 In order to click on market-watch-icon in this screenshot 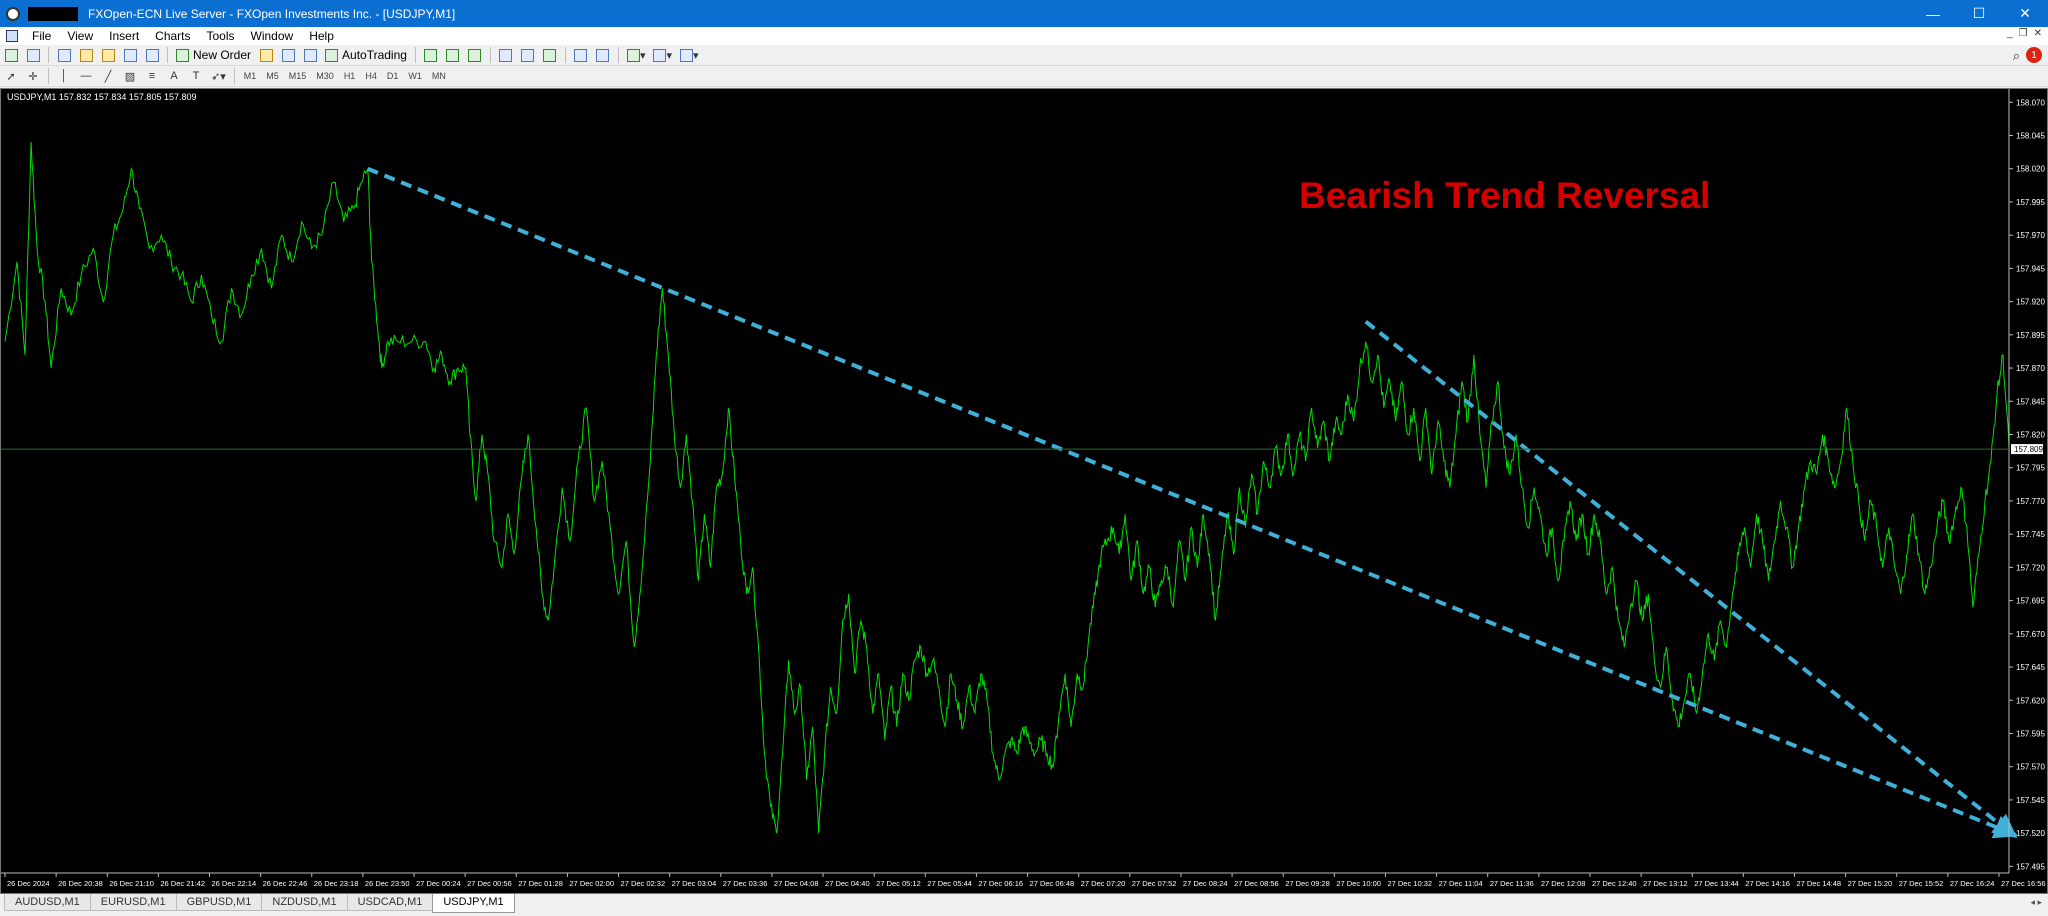, I will do `click(64, 55)`.